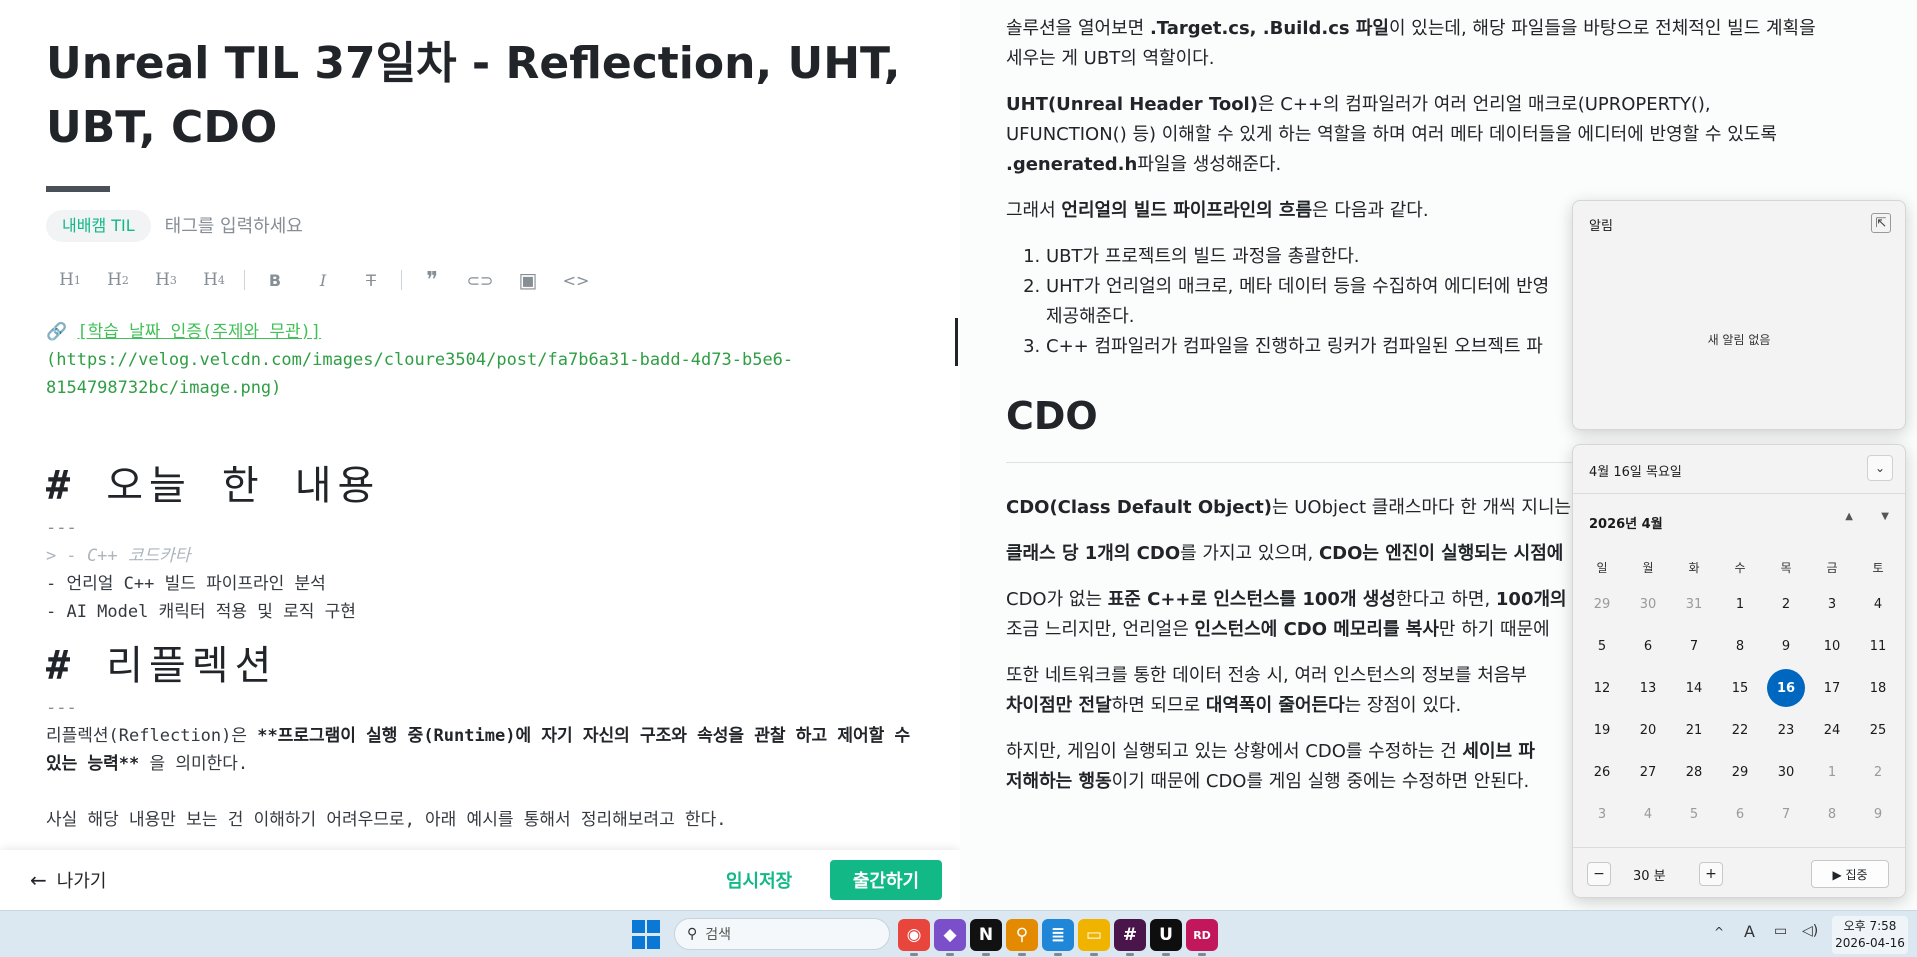 This screenshot has width=1917, height=957. I want to click on toolbar-divider, so click(401, 280).